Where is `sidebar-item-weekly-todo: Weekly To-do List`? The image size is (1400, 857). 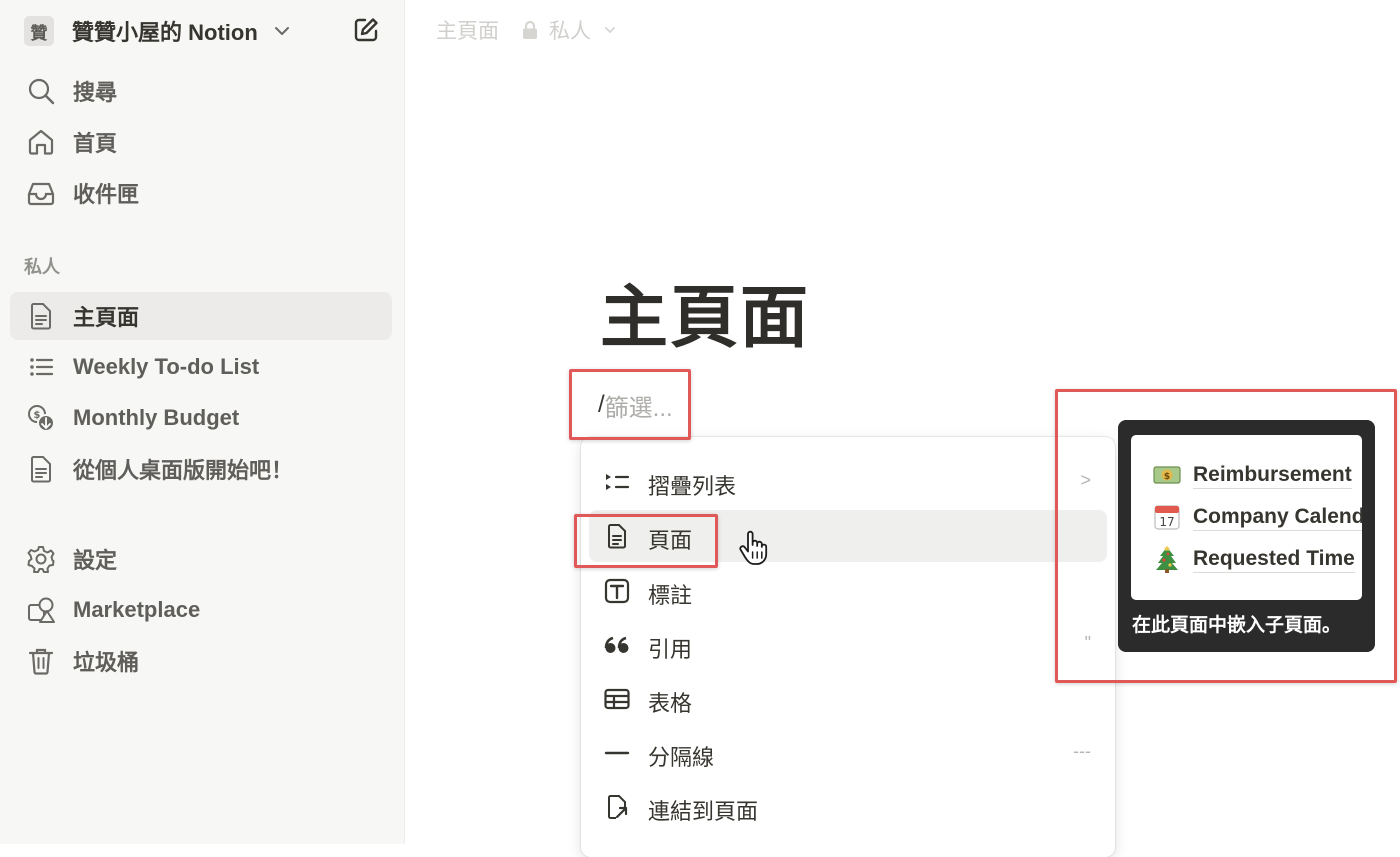 sidebar-item-weekly-todo: Weekly To-do List is located at coordinates (201, 367).